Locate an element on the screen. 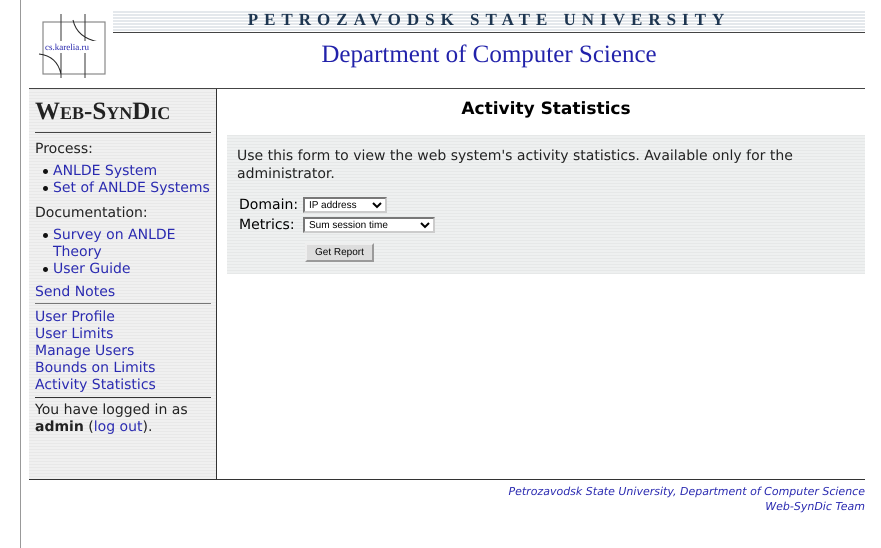 The image size is (881, 548). admin-link: Manage Users is located at coordinates (84, 351).